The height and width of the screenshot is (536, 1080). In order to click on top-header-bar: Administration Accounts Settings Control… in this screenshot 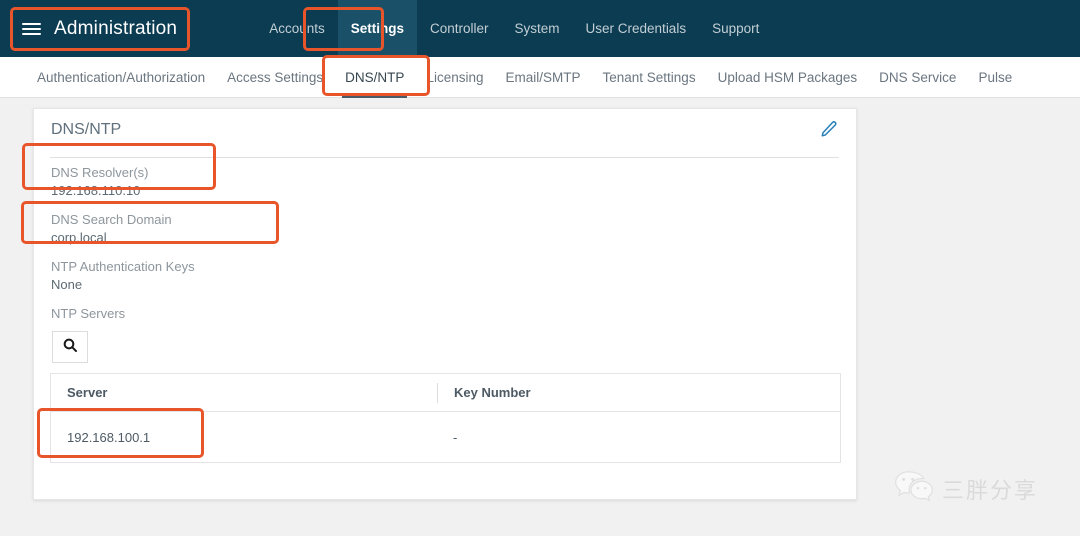, I will do `click(540, 28)`.